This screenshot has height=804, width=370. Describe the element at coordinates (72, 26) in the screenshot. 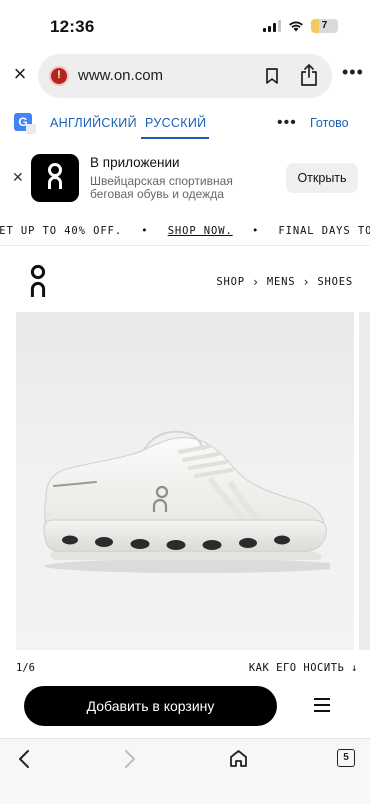

I see `status-time: 12:36` at that location.